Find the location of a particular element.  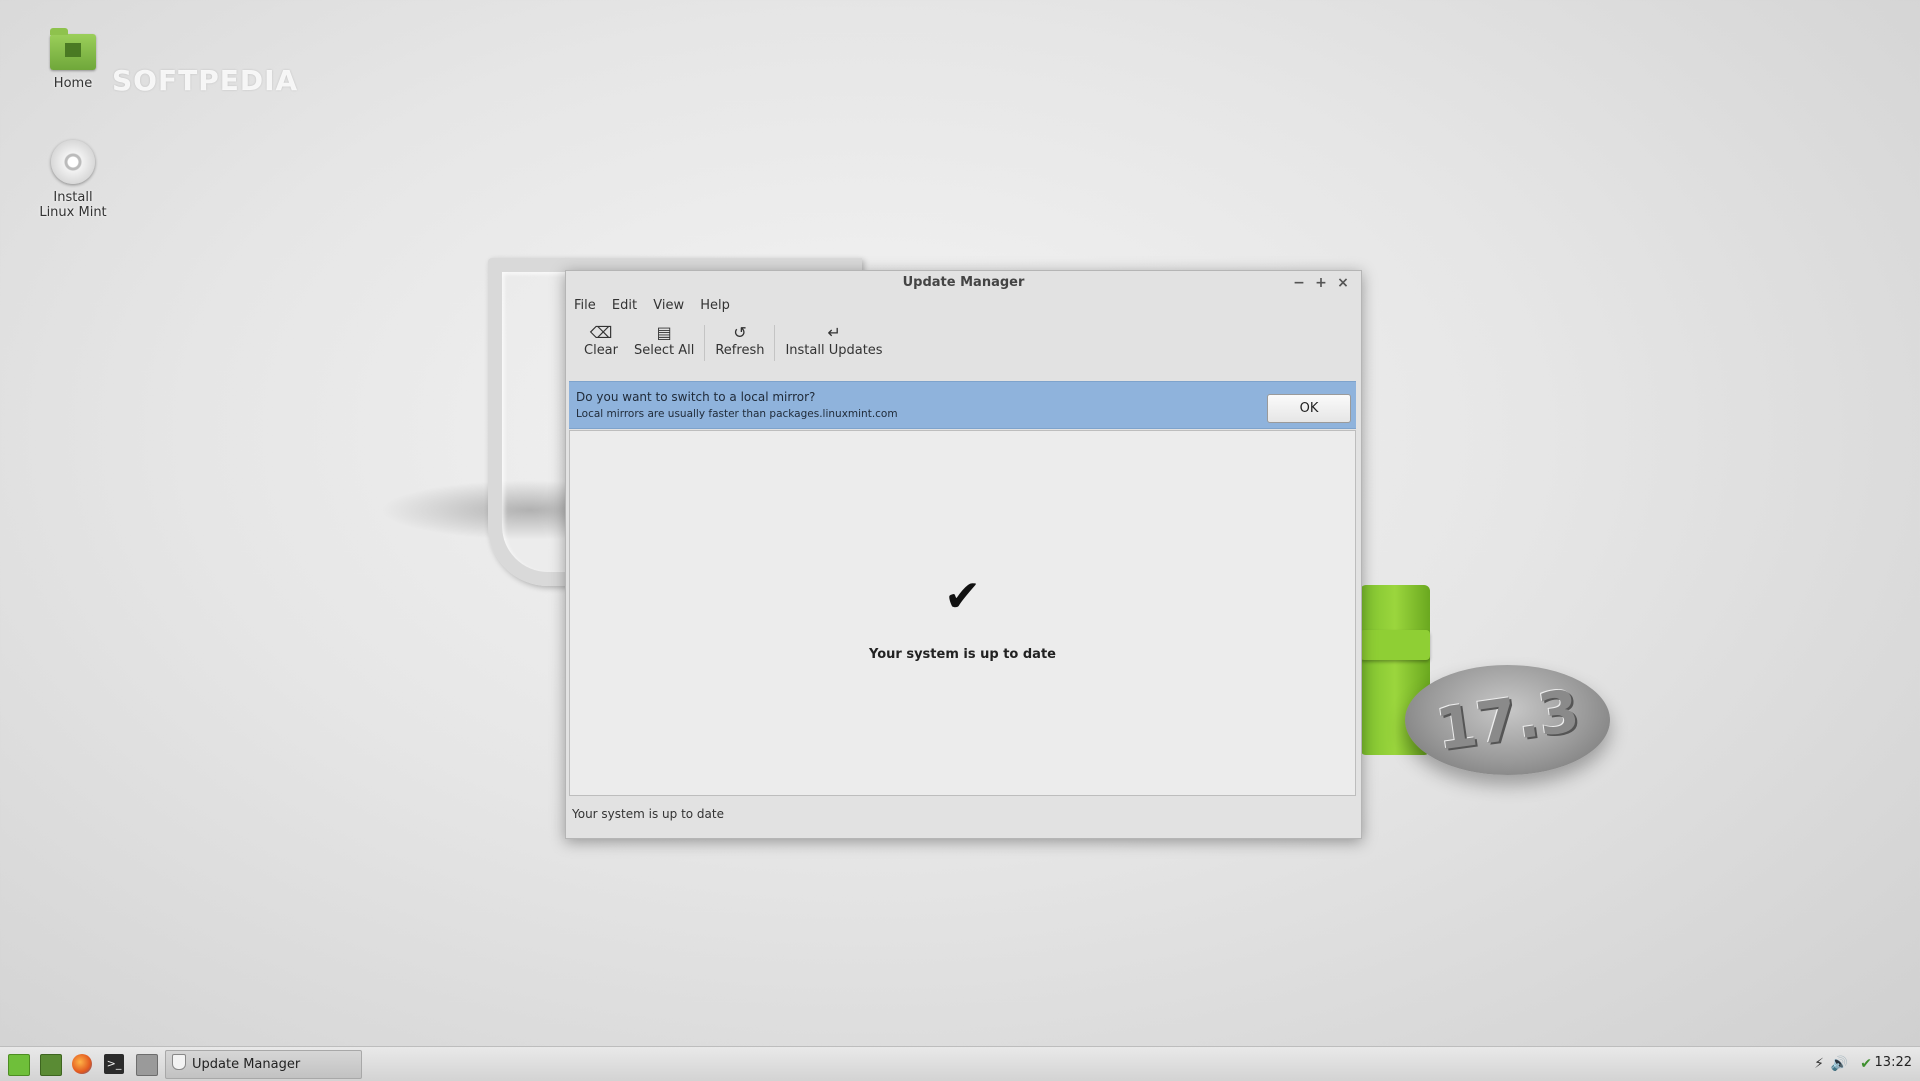

volume-icon: 🔊 is located at coordinates (1839, 1064).